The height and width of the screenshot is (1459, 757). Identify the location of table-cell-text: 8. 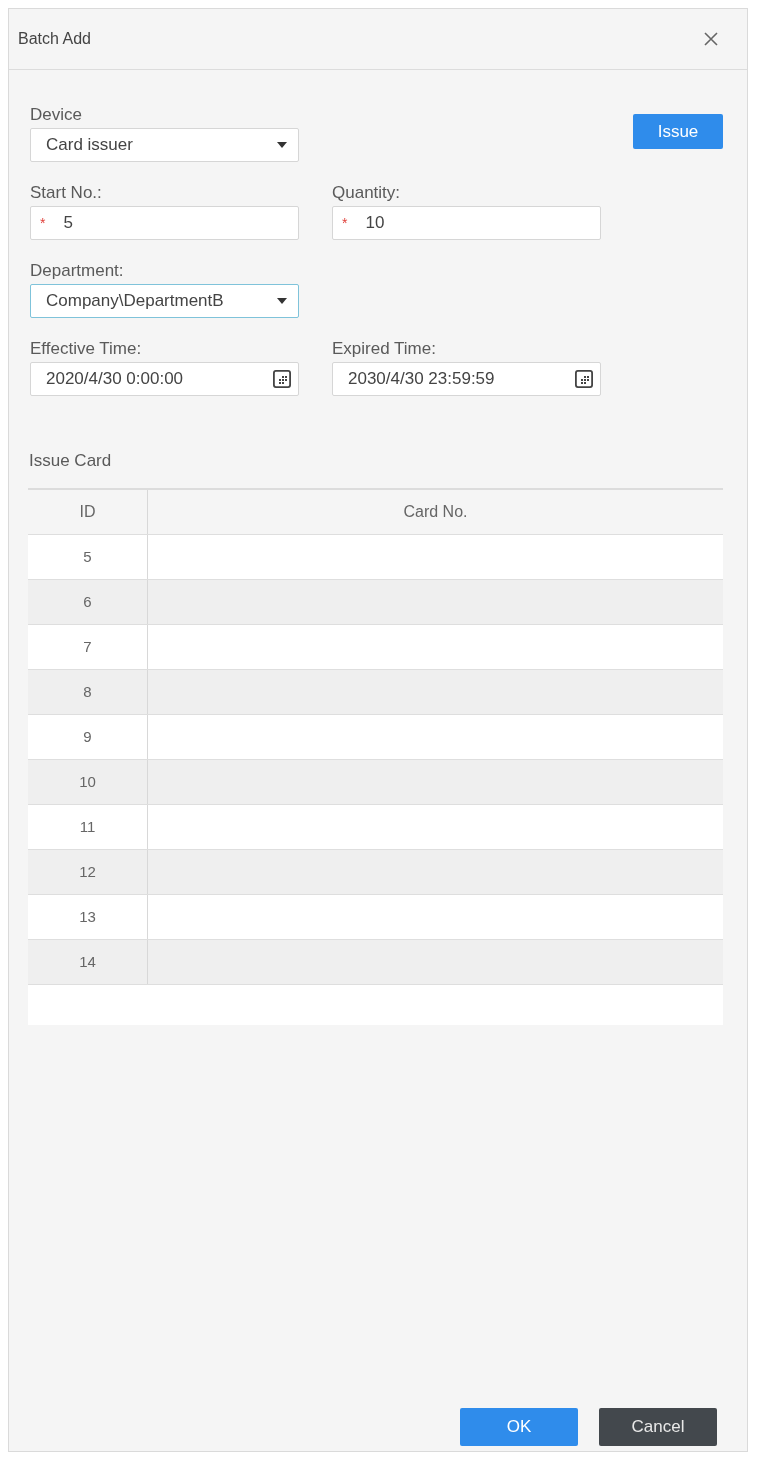
(87, 691).